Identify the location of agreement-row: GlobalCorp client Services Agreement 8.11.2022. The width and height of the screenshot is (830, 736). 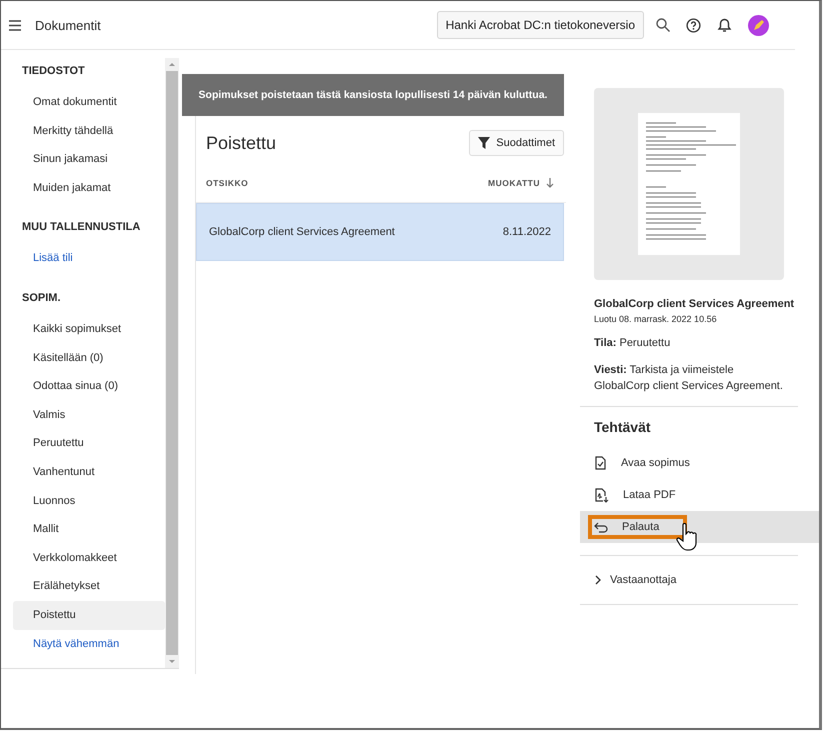
(380, 232).